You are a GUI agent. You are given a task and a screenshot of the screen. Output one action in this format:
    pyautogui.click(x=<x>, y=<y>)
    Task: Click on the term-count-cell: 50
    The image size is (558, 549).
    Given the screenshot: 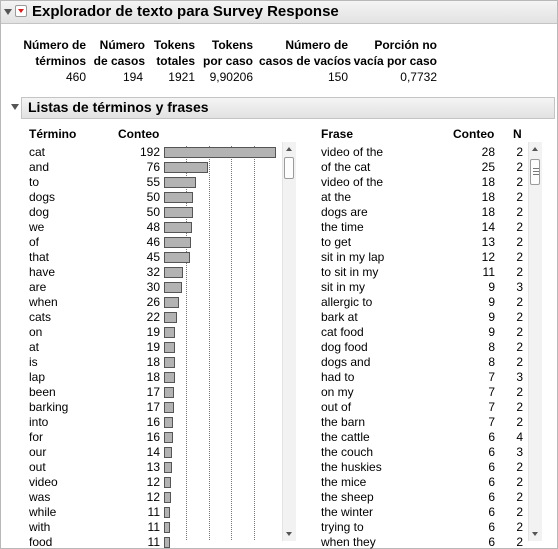 What is the action you would take?
    pyautogui.click(x=153, y=197)
    